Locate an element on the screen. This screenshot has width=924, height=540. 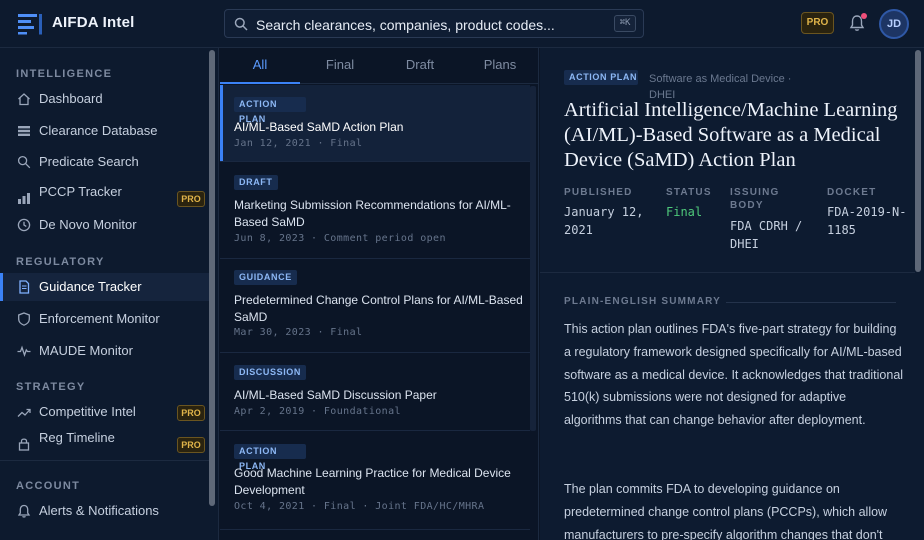
sidebar-item-enforcement-monitor: Enforcement Monitor is located at coordinates (104, 319).